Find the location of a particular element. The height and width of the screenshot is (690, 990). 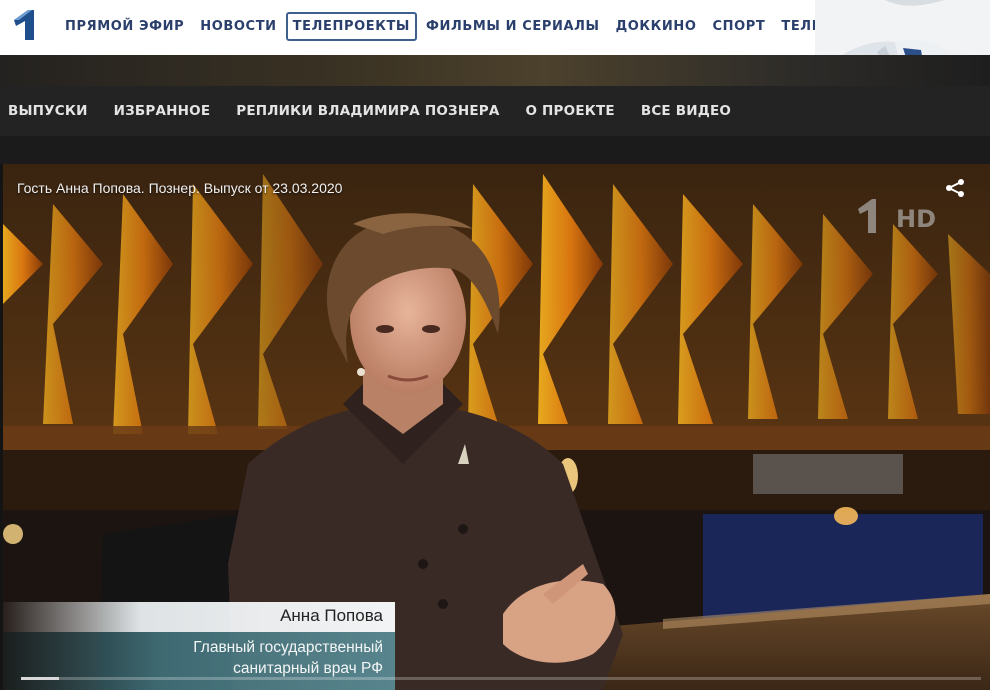

lower-third-name-bar: Анна Попова is located at coordinates (199, 617).